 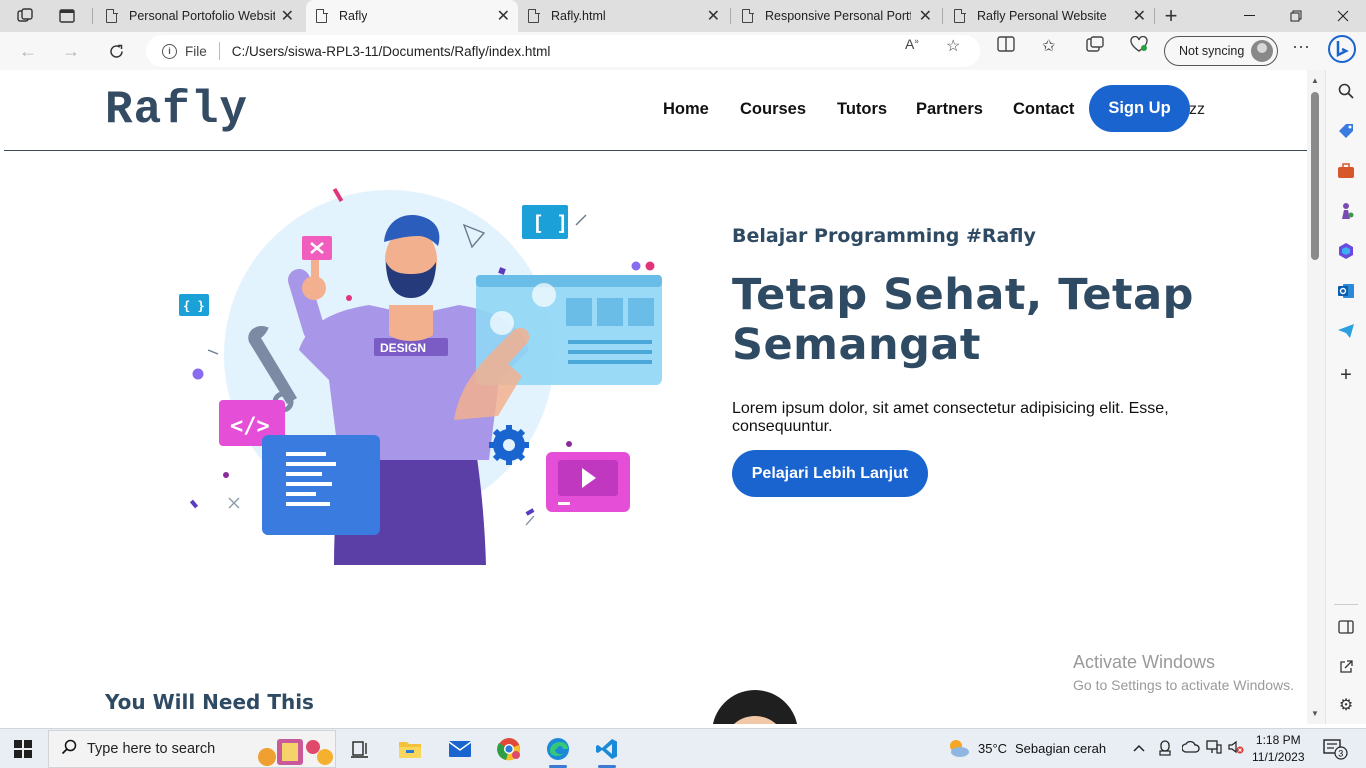 I want to click on add-sidebar-app-icon: +, so click(x=1346, y=375).